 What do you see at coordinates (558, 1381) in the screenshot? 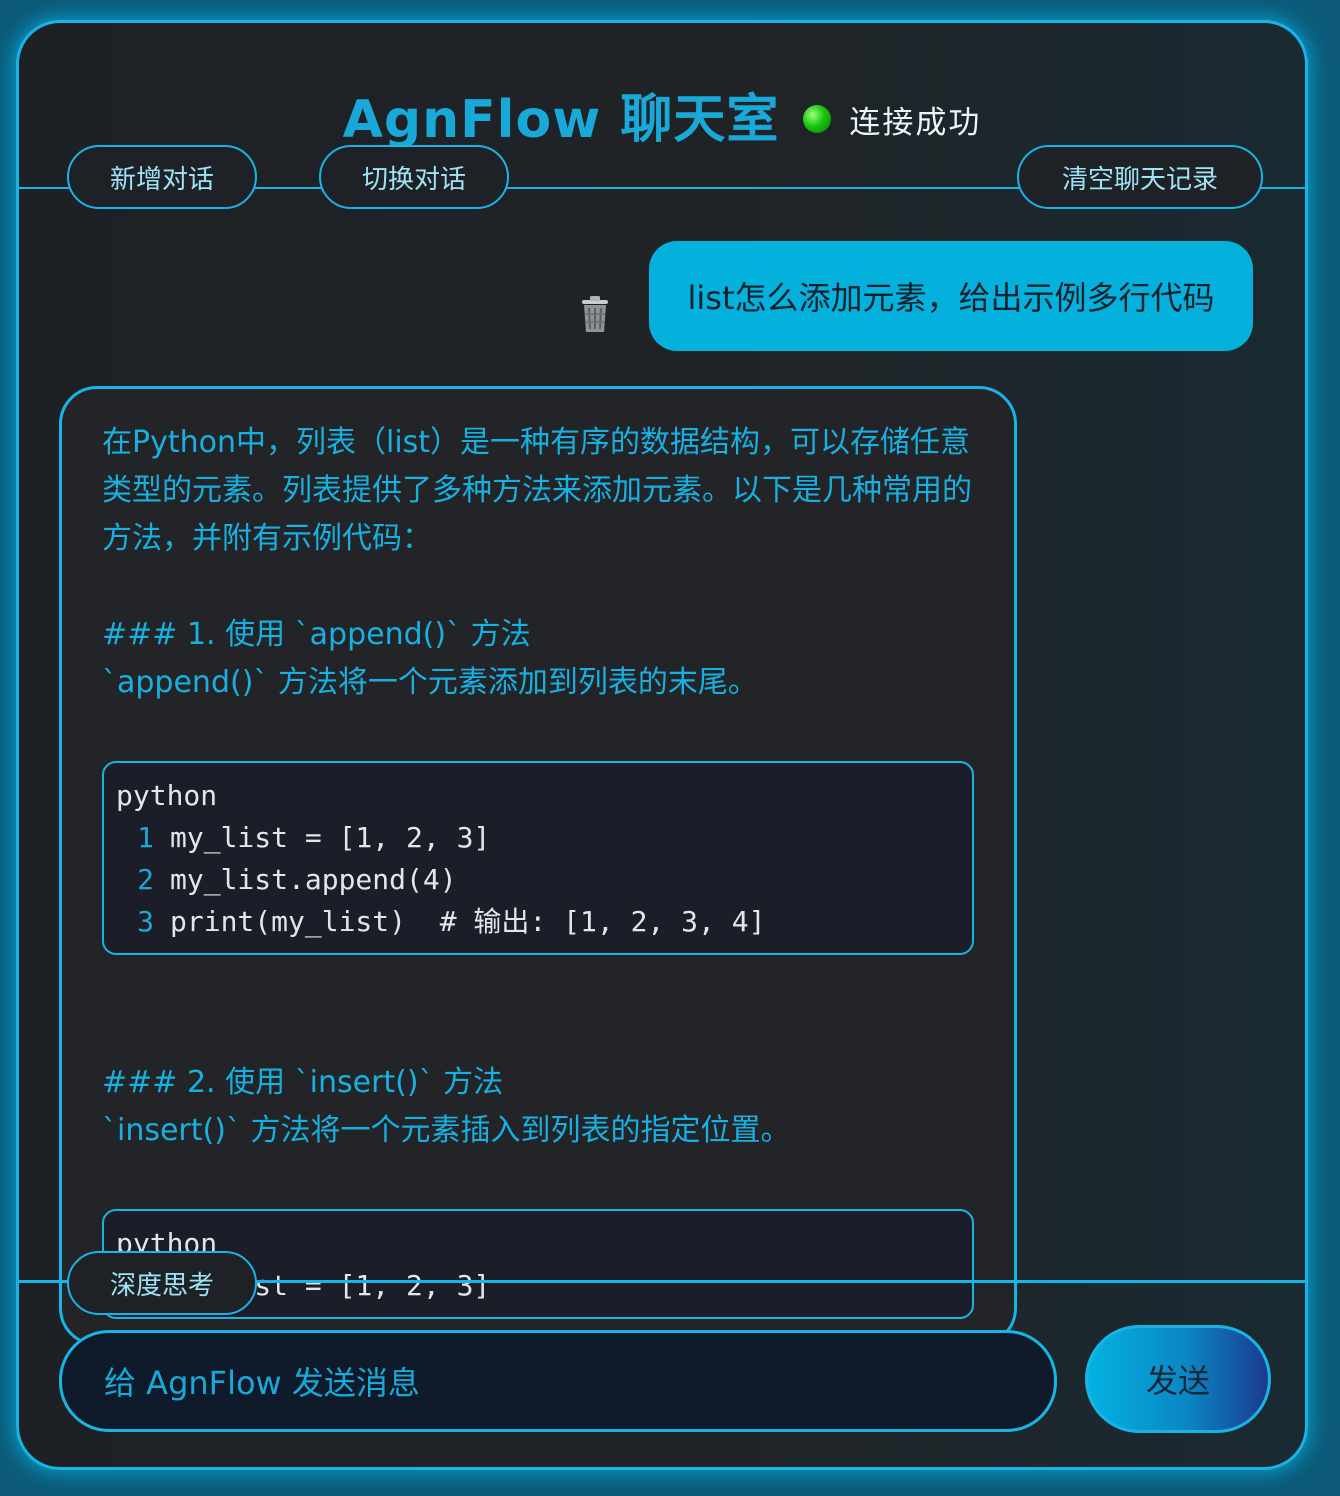
I see `message-input: 给 AgnFlow 发送消息` at bounding box center [558, 1381].